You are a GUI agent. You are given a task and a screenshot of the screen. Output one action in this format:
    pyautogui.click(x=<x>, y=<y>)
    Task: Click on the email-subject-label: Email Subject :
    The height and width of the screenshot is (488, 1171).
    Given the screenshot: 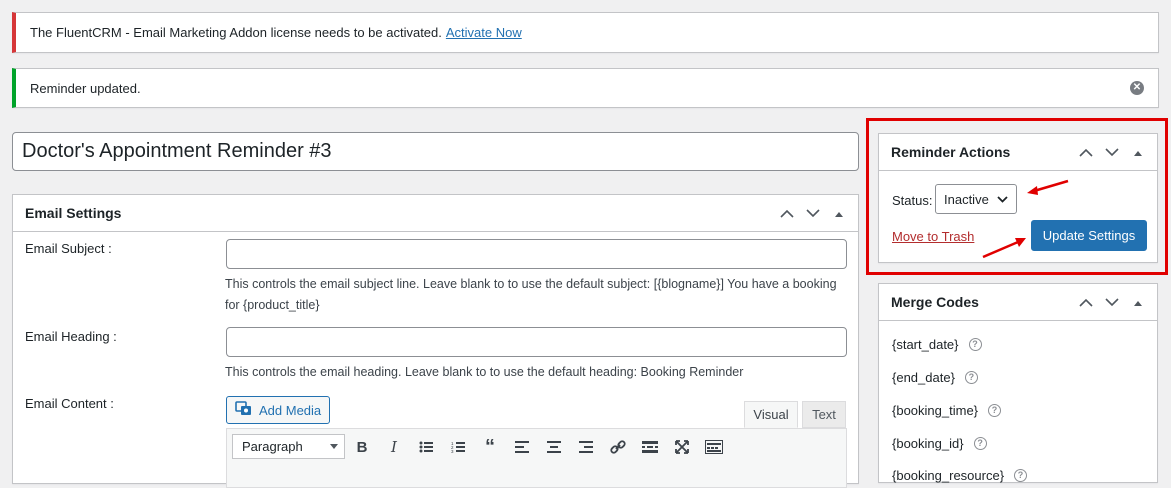 What is the action you would take?
    pyautogui.click(x=68, y=248)
    